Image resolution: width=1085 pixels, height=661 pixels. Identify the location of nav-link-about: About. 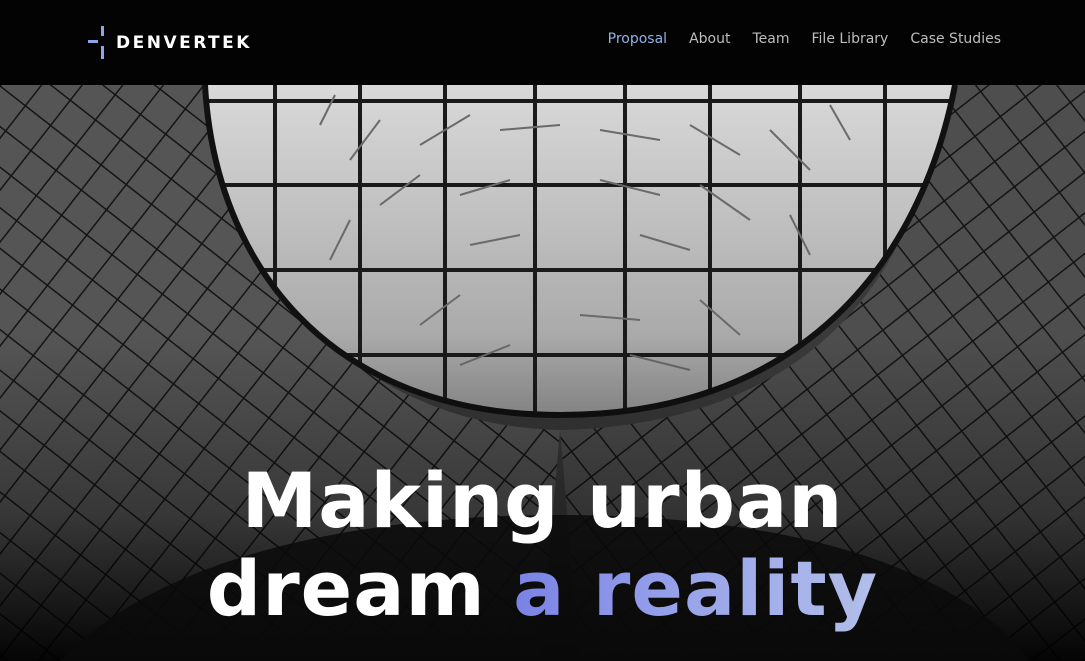
(709, 39).